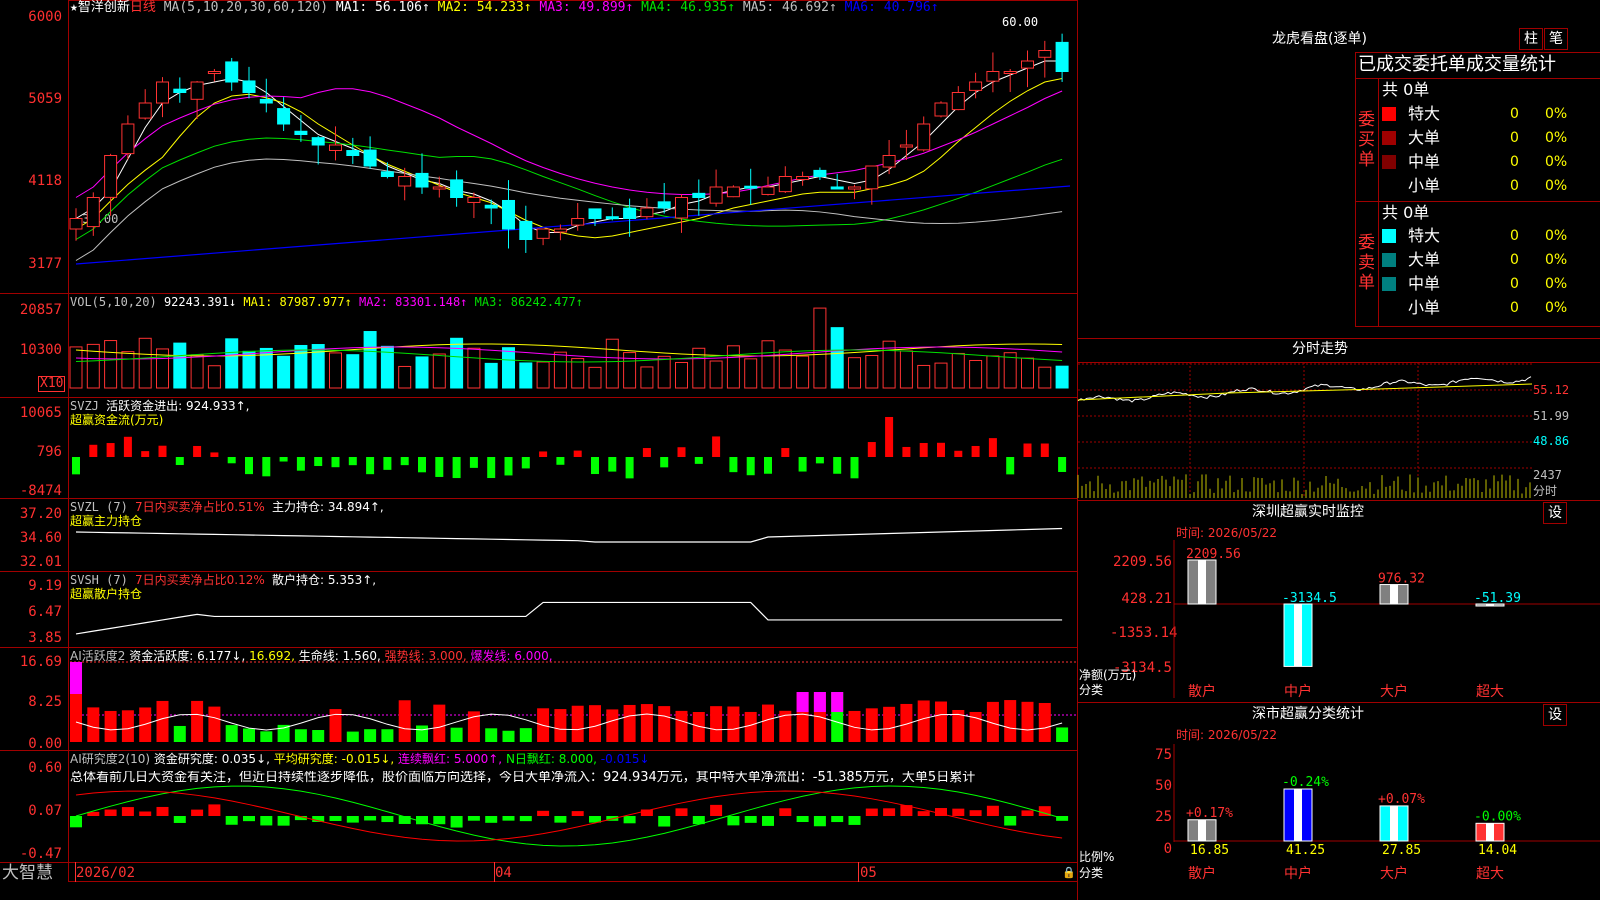 The width and height of the screenshot is (1600, 900). Describe the element at coordinates (1069, 873) in the screenshot. I see `lock-icon: 🔒` at that location.